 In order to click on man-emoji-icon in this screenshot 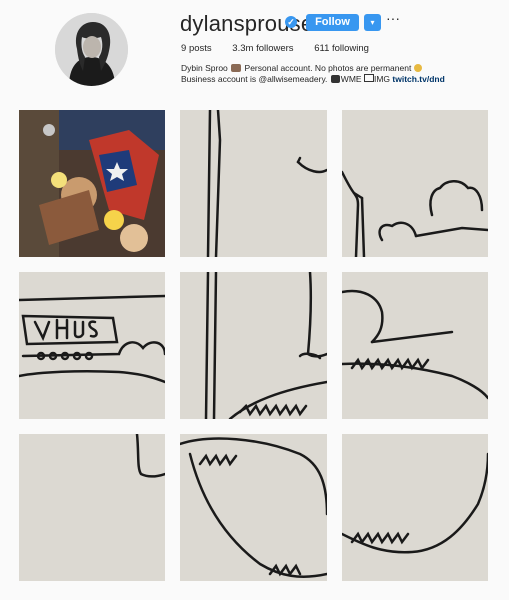, I will do `click(236, 68)`.